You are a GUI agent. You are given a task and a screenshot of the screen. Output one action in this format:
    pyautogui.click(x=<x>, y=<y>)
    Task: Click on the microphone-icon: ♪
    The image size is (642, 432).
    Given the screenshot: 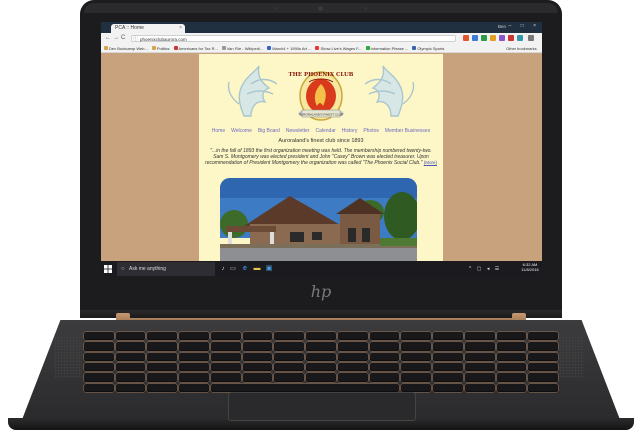 What is the action you would take?
    pyautogui.click(x=223, y=269)
    